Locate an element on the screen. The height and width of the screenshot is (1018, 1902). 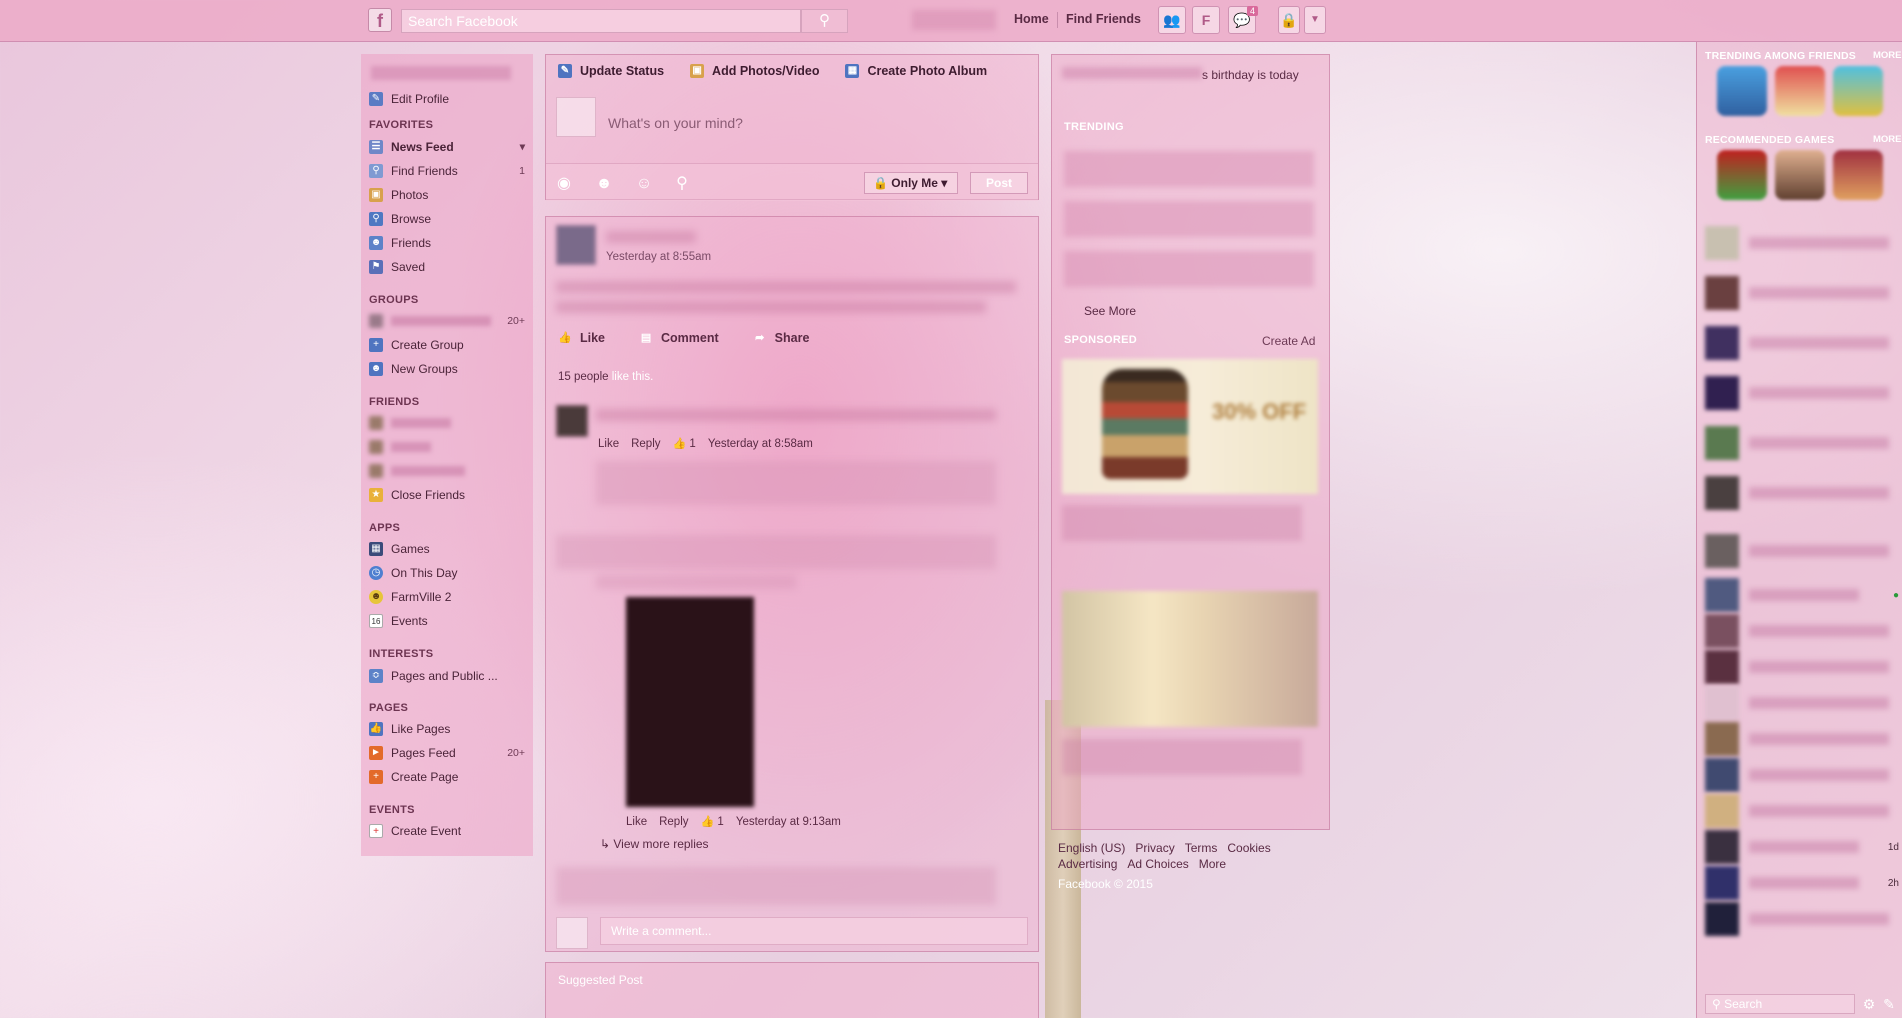
sidebar-item-farmville: ☻ FarmVille 2 is located at coordinates (449, 597).